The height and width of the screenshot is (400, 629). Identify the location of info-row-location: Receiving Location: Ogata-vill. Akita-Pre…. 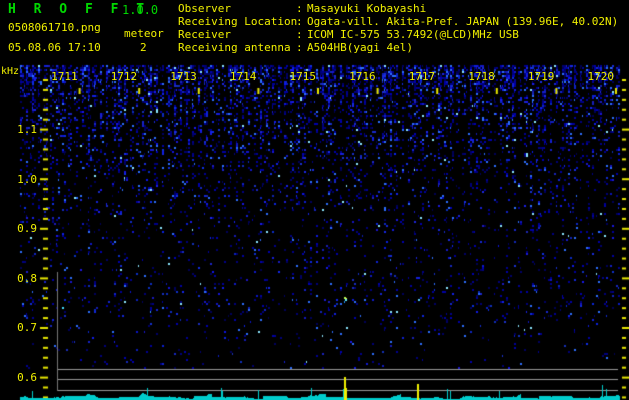
(398, 21).